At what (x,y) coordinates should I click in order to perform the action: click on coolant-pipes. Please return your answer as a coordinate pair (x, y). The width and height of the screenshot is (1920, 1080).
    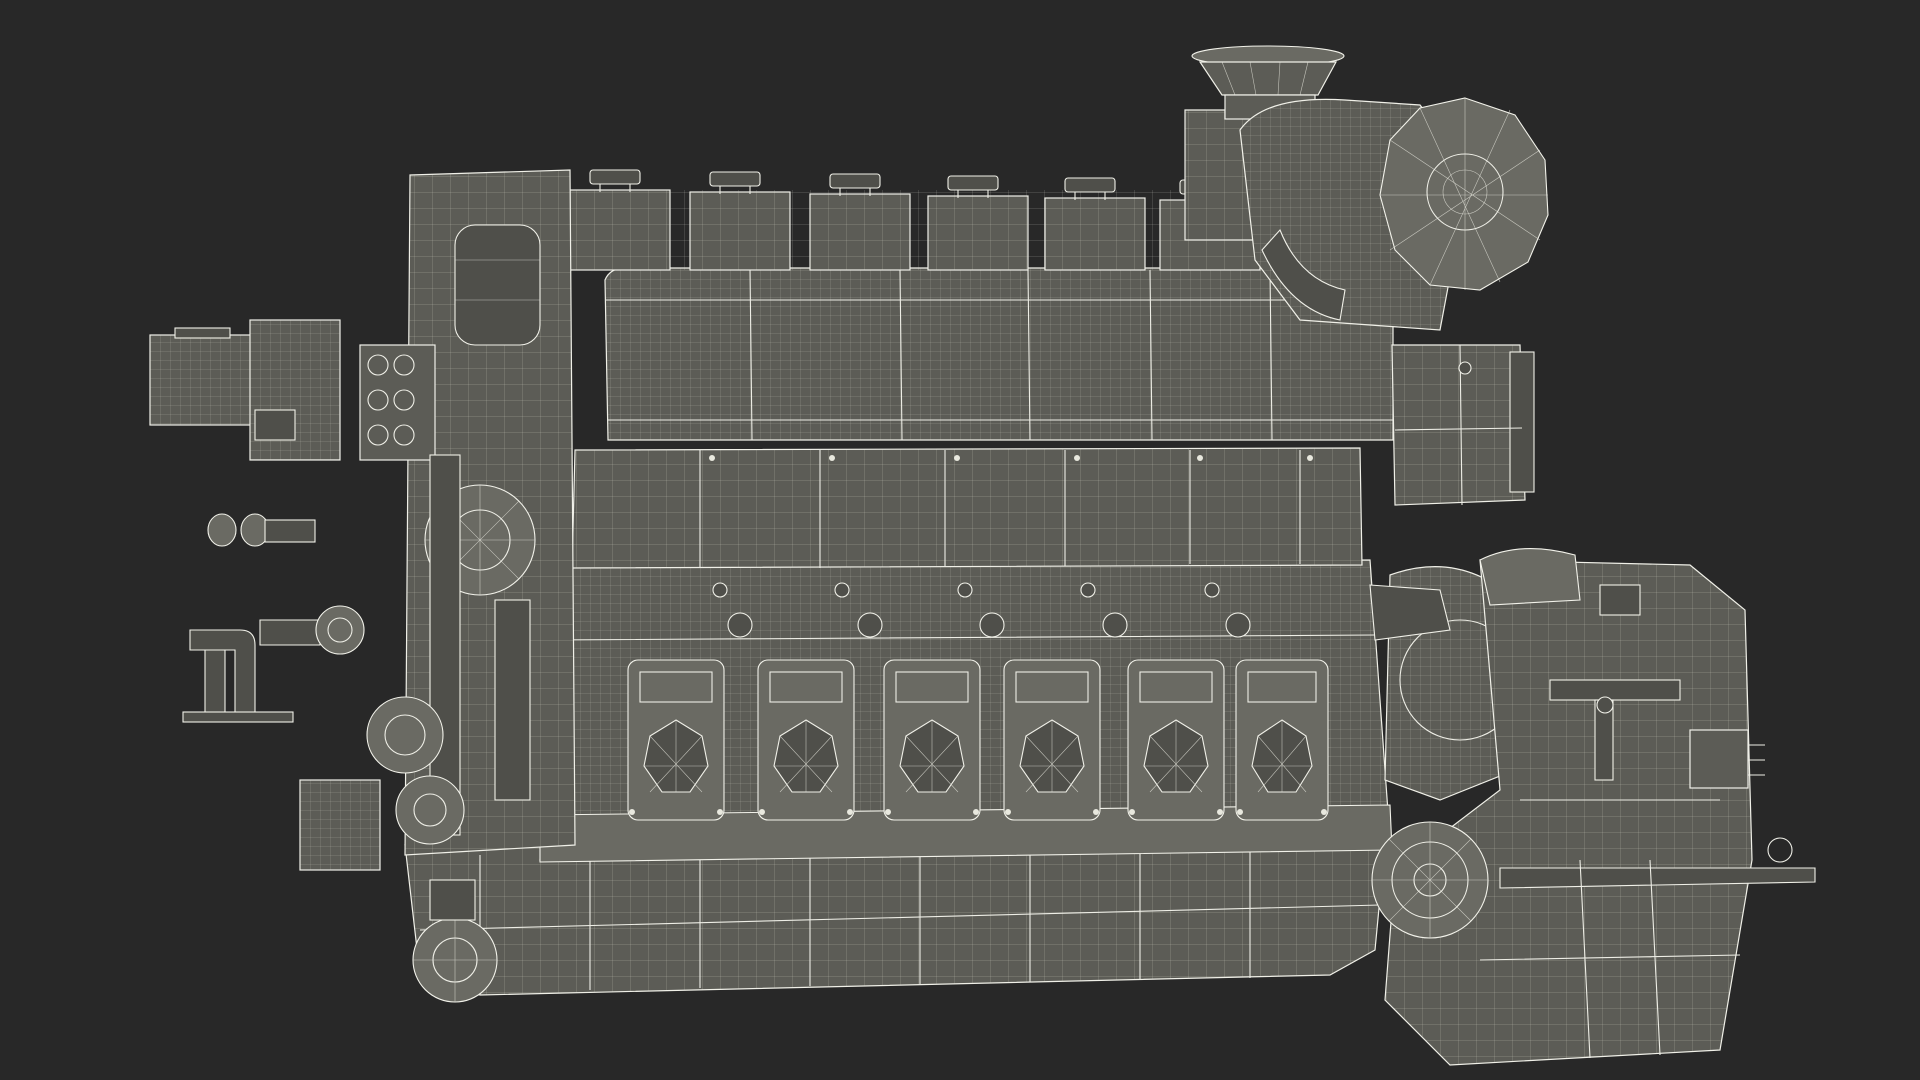
    Looking at the image, I should click on (251, 618).